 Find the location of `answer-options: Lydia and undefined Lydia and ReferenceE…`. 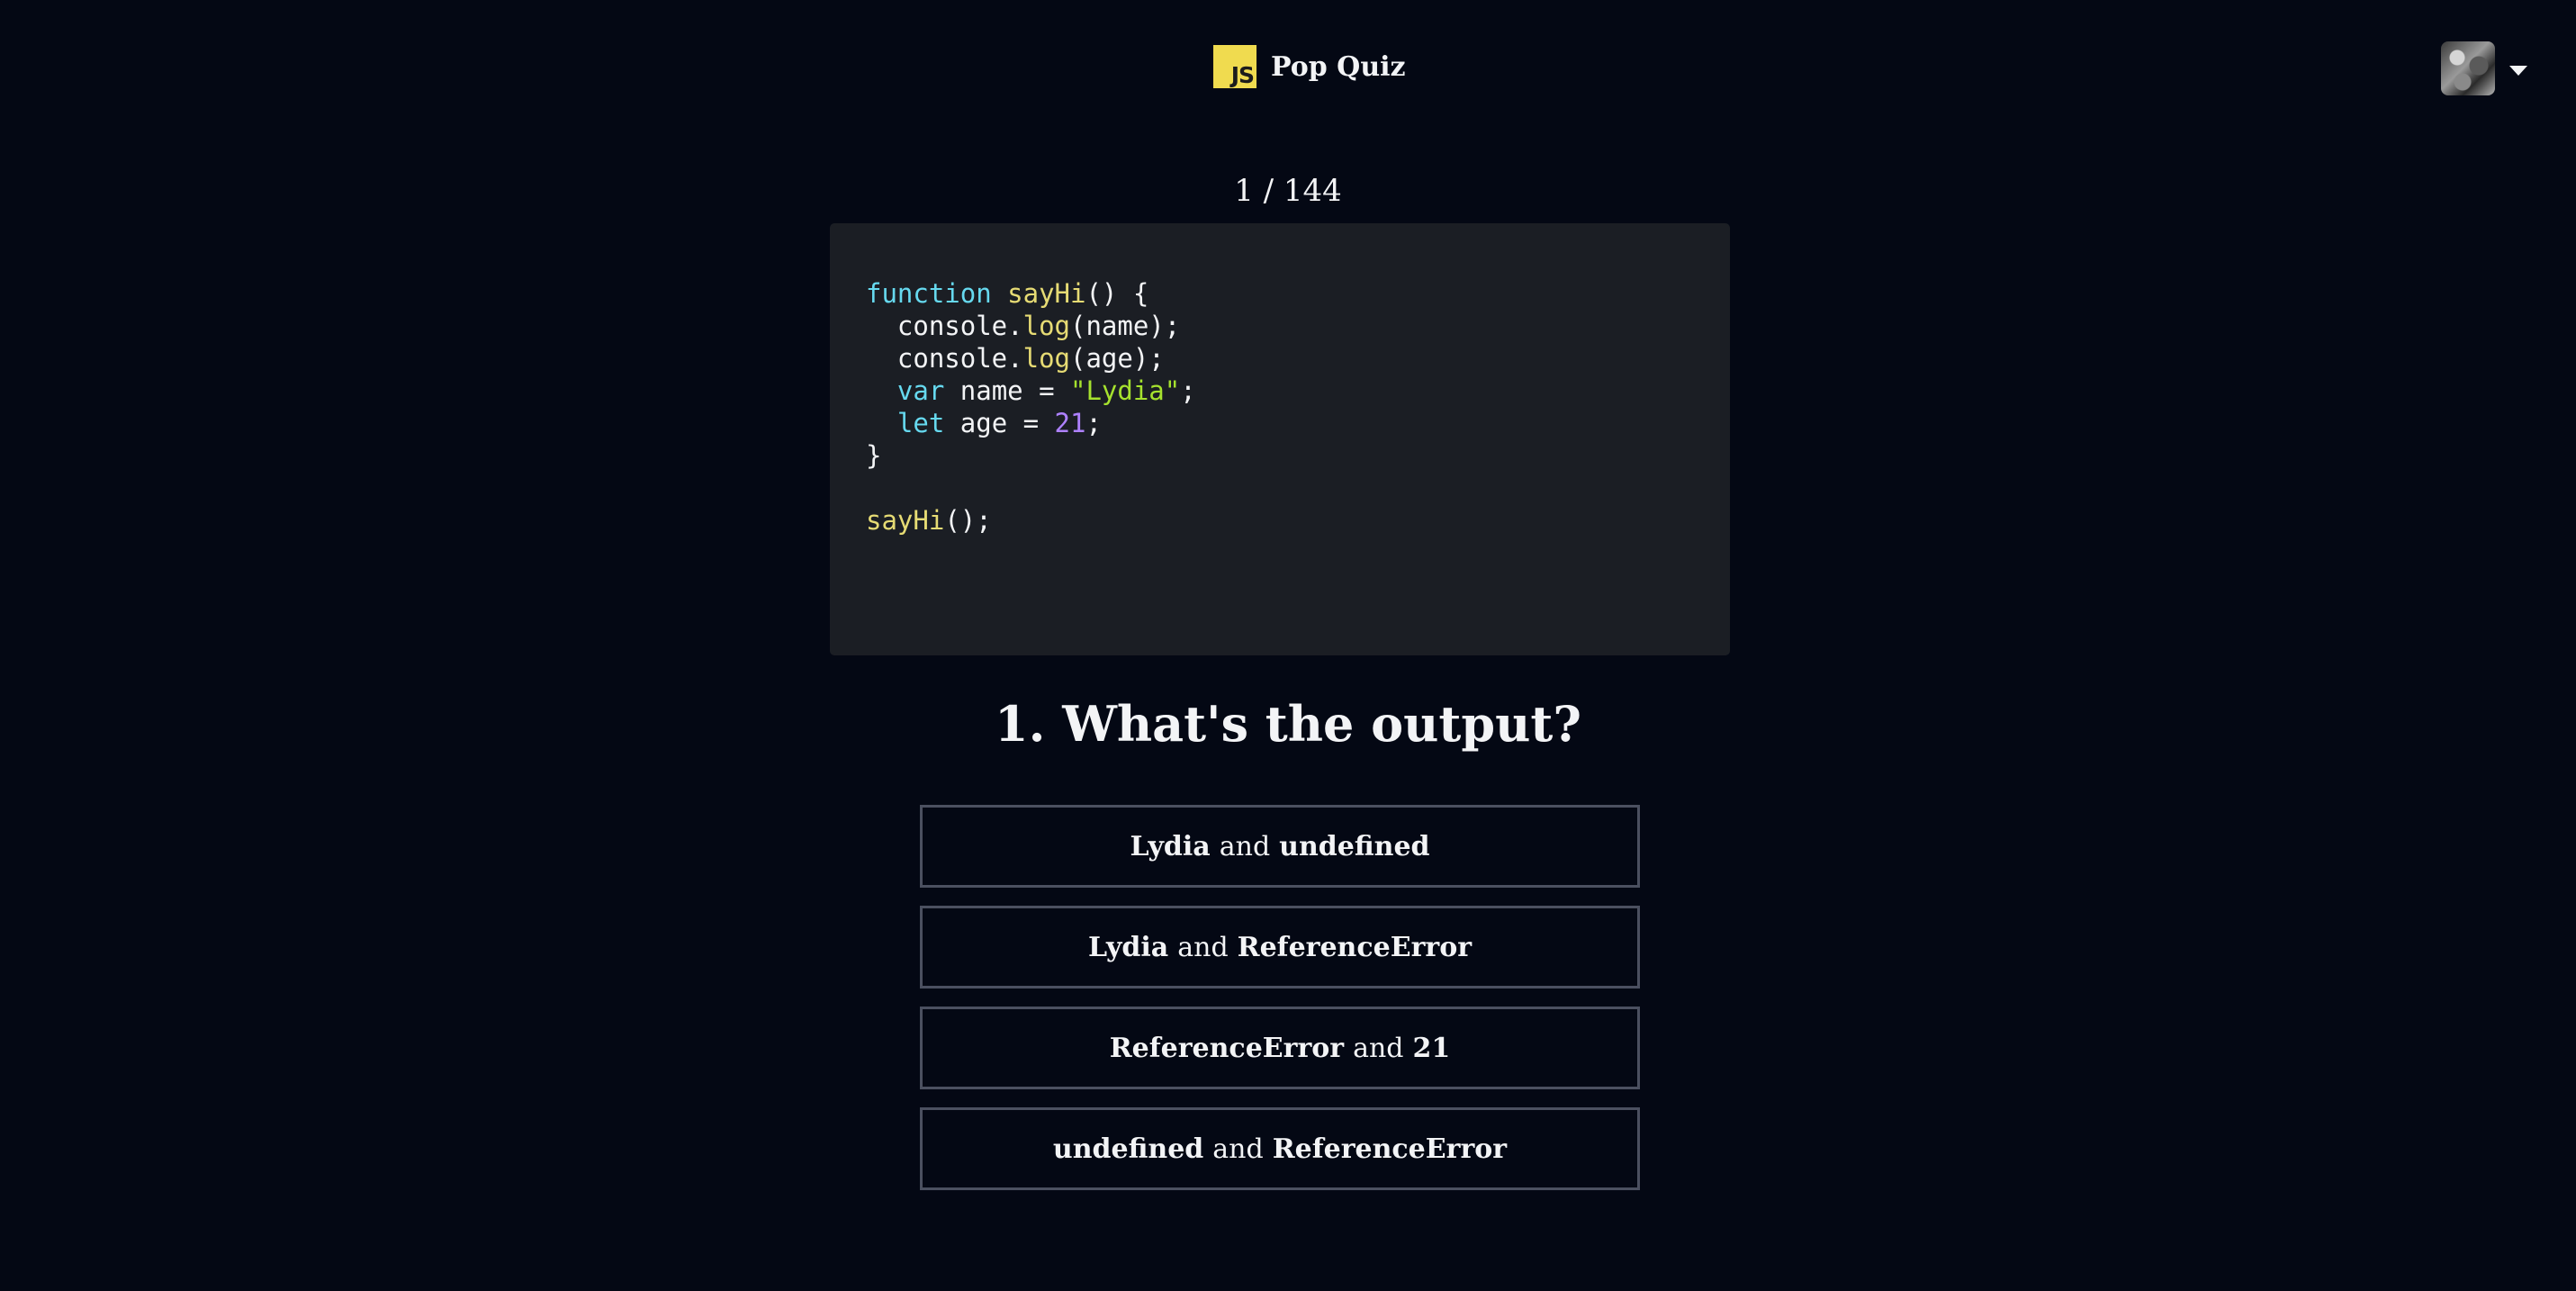

answer-options: Lydia and undefined Lydia and ReferenceE… is located at coordinates (1280, 997).